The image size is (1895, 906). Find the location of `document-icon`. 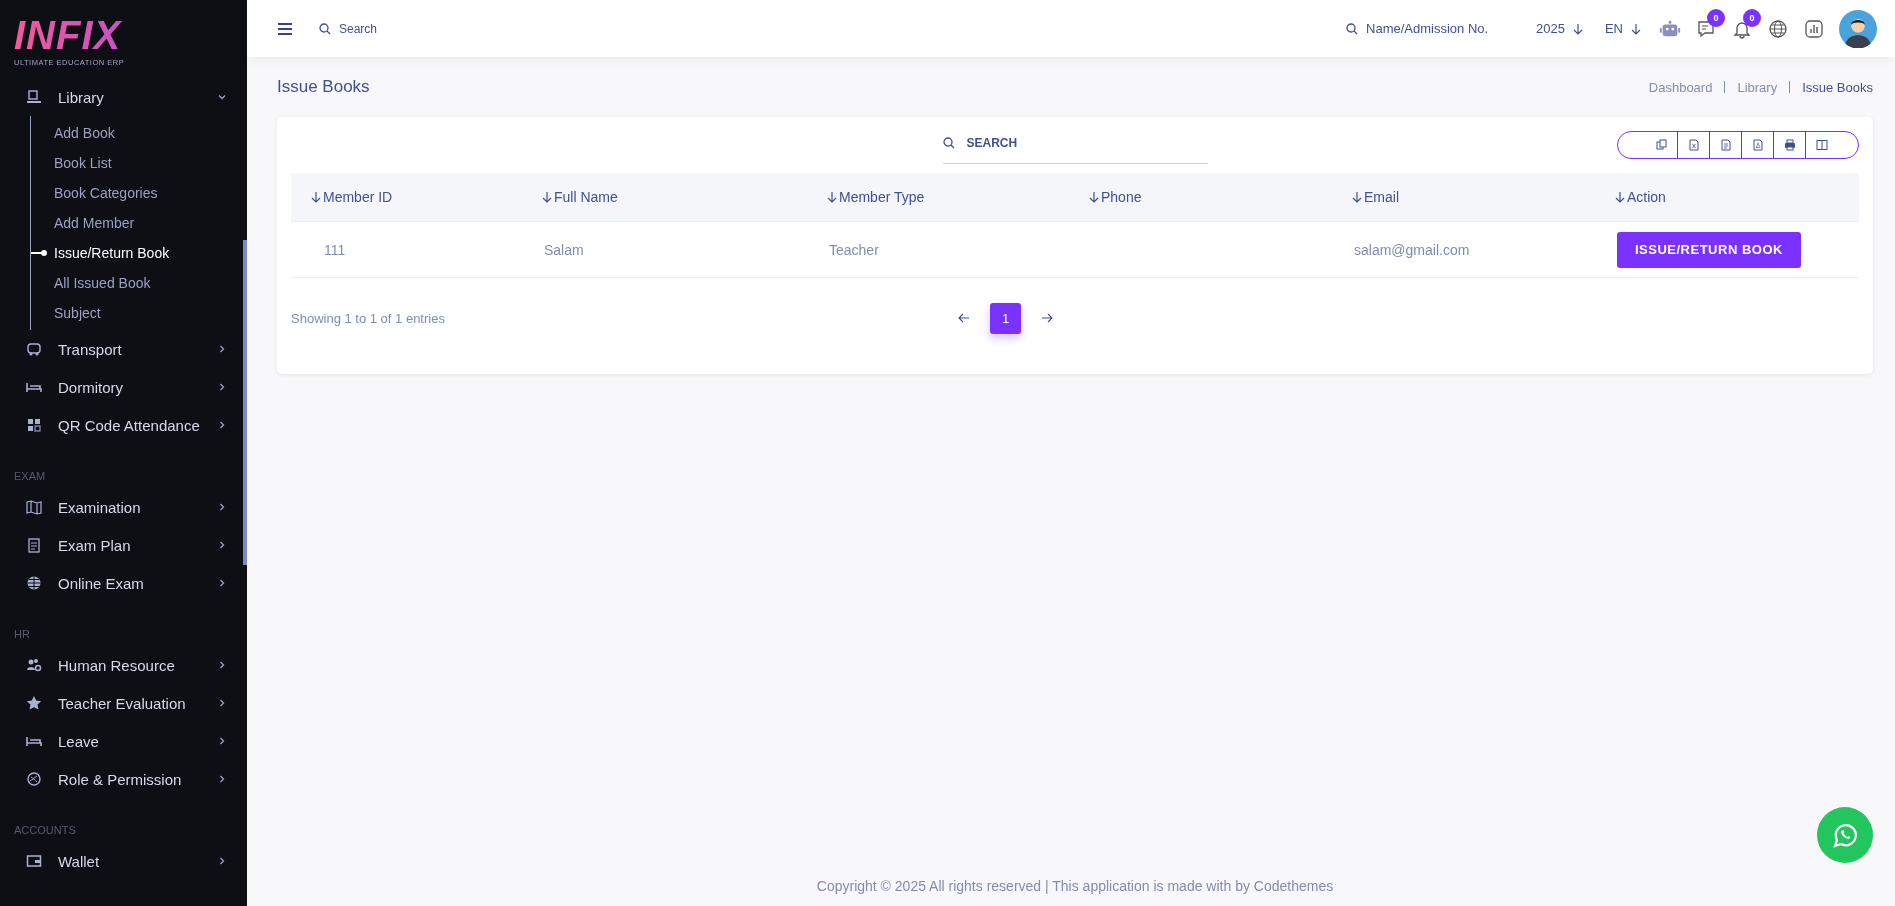

document-icon is located at coordinates (1725, 145).